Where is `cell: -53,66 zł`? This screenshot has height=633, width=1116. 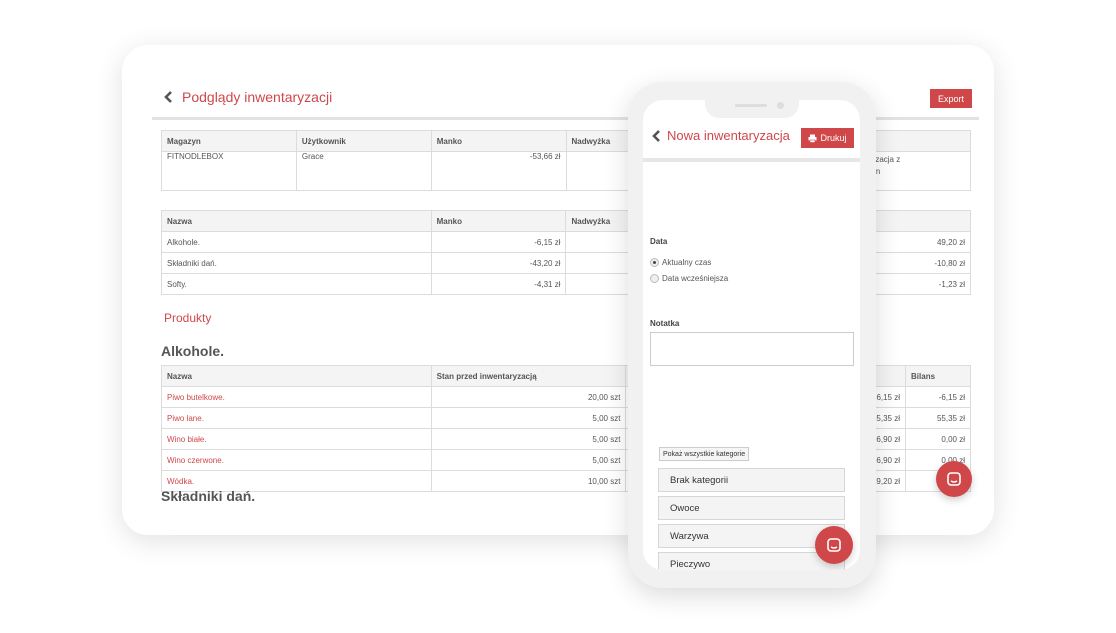
cell: -53,66 zł is located at coordinates (498, 171).